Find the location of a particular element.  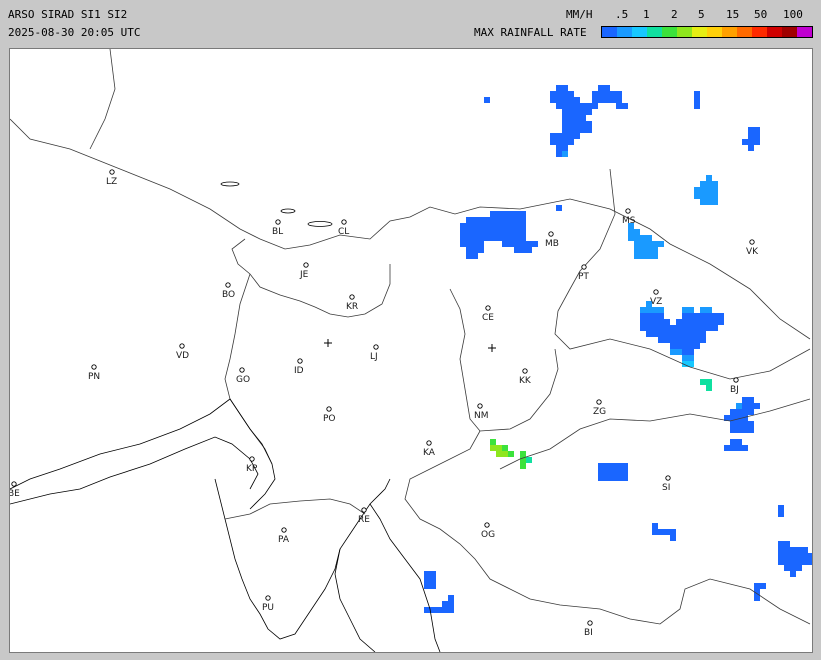

radar-site-marker is located at coordinates (410, 345).